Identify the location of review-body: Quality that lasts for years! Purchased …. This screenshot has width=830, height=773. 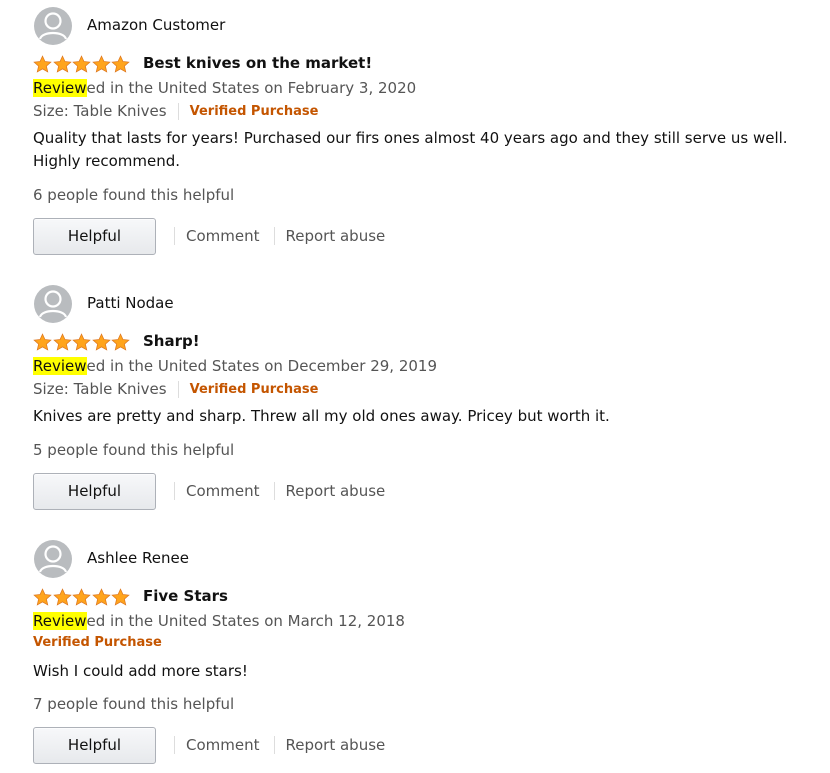
(410, 149).